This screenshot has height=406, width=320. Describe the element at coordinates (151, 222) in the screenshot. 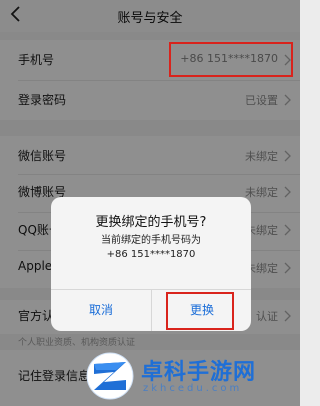

I see `dialog-title: 更换绑定的手机号?` at that location.